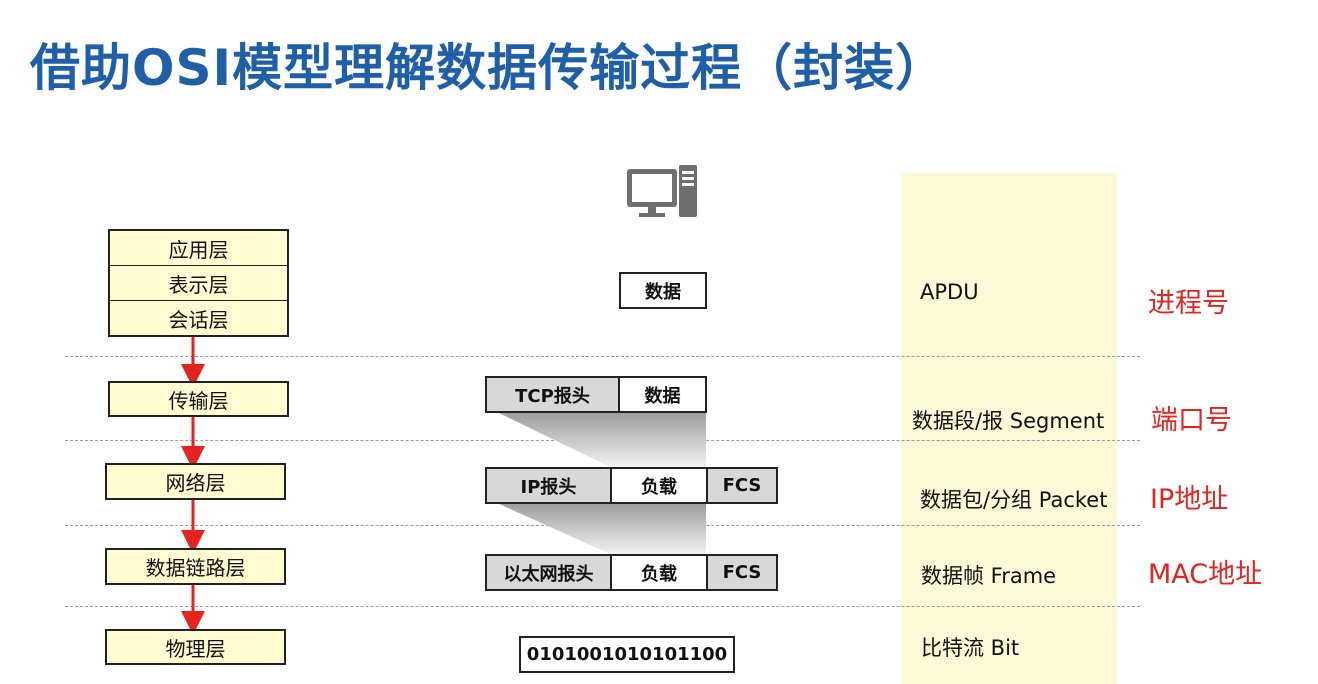 The width and height of the screenshot is (1318, 684). I want to click on bit-stream-box: 0101001010101100, so click(627, 654).